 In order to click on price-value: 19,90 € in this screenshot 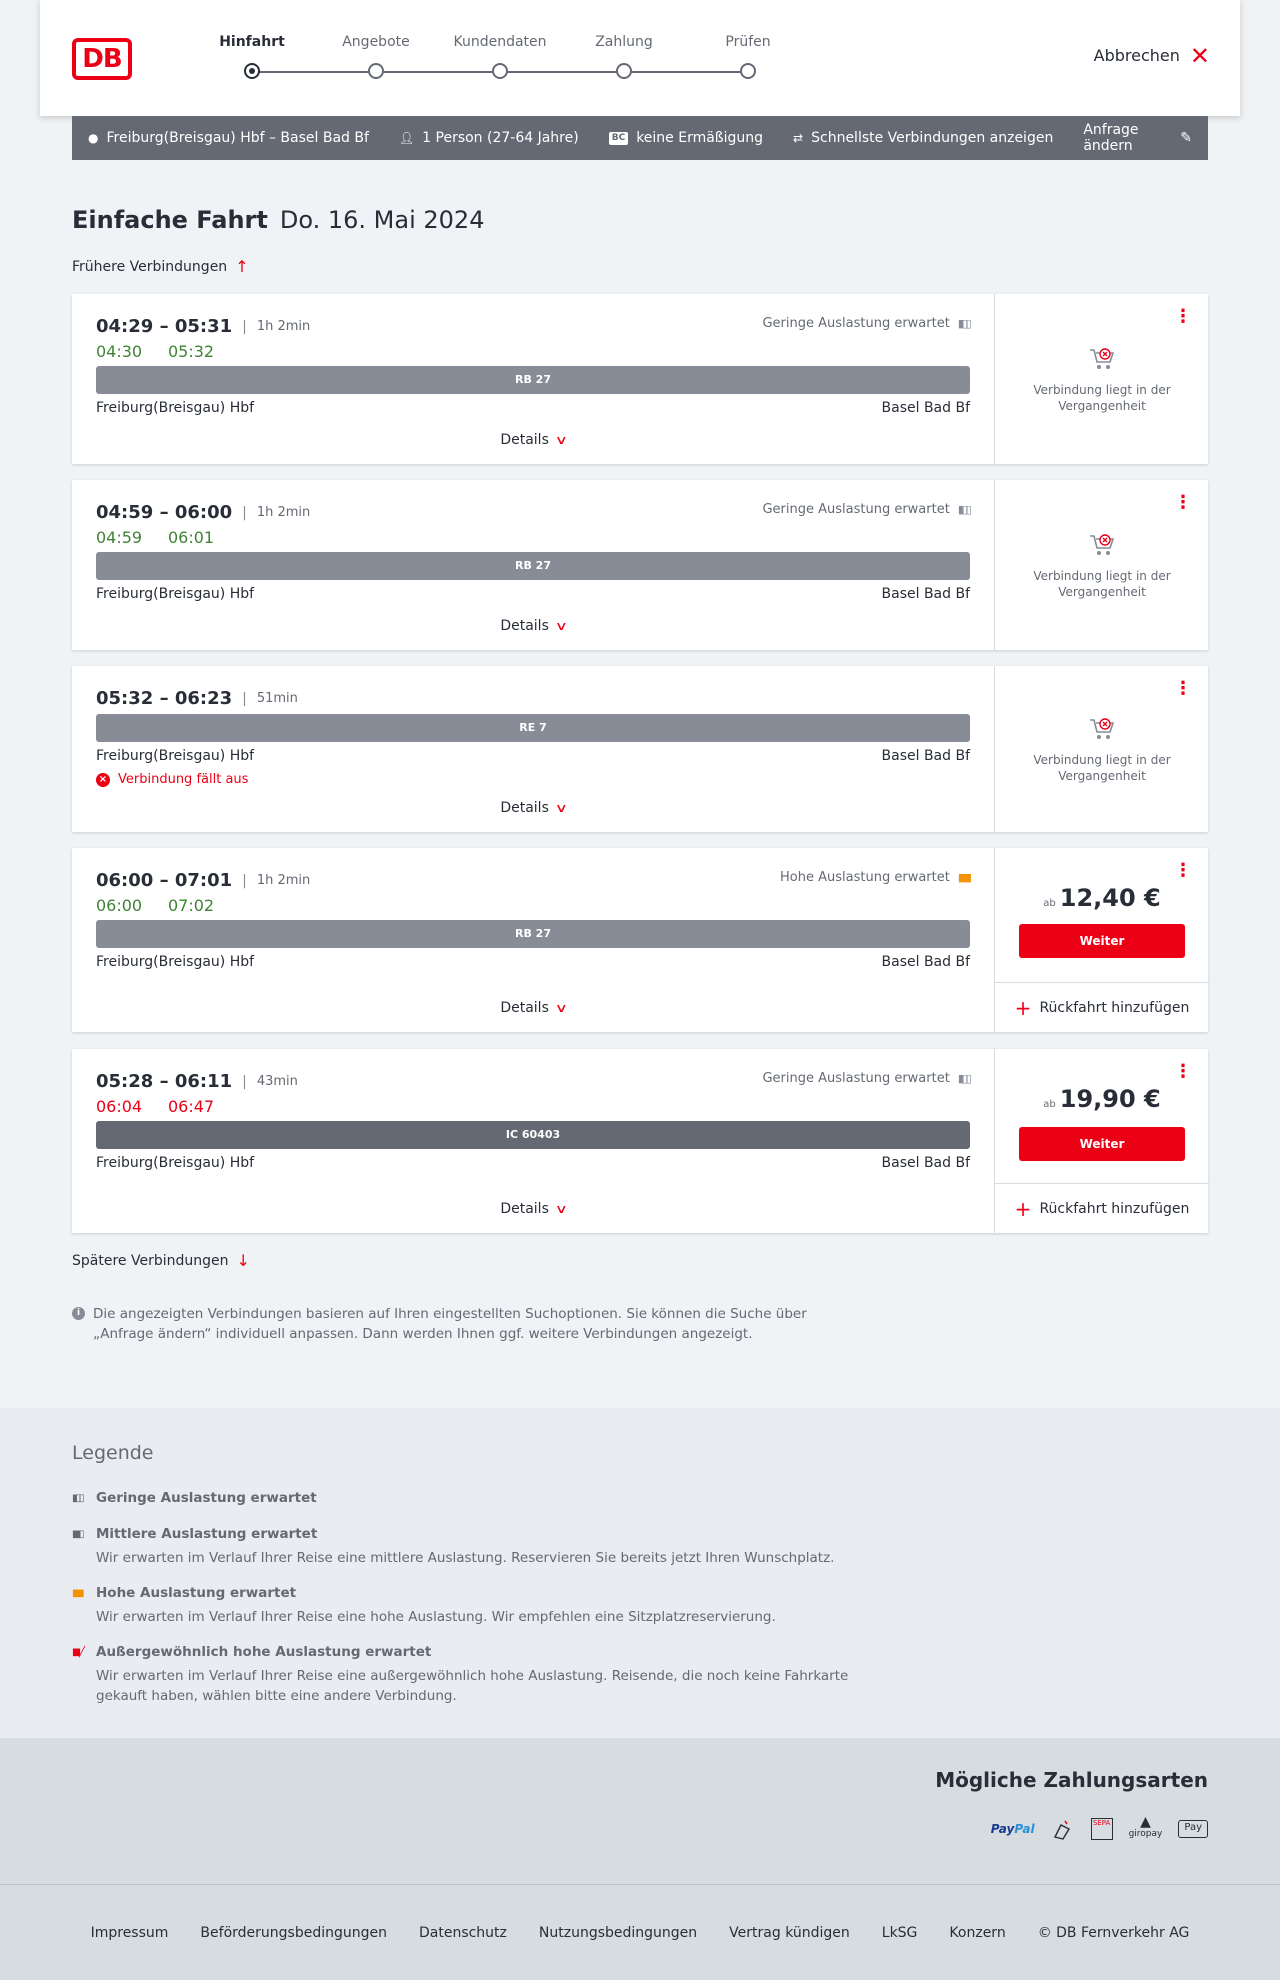, I will do `click(1110, 1099)`.